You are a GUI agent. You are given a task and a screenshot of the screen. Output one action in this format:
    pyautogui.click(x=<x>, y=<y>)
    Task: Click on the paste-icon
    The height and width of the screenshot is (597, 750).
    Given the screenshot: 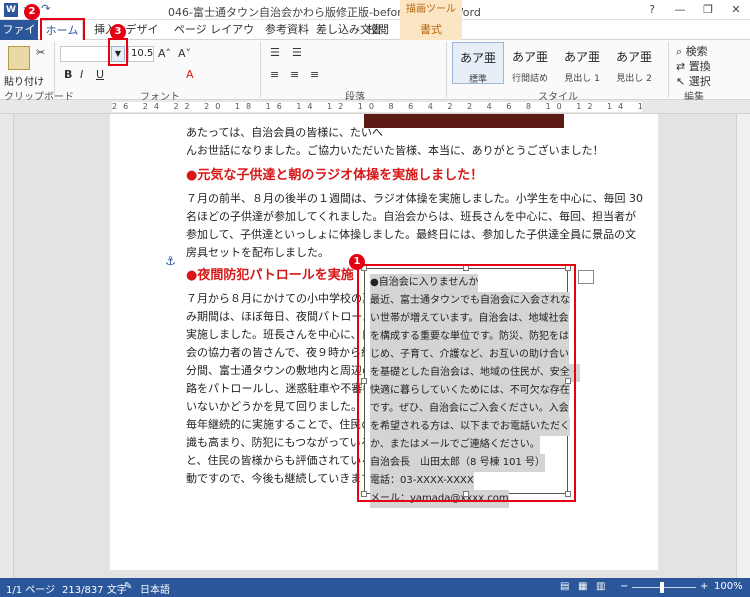 What is the action you would take?
    pyautogui.click(x=19, y=58)
    